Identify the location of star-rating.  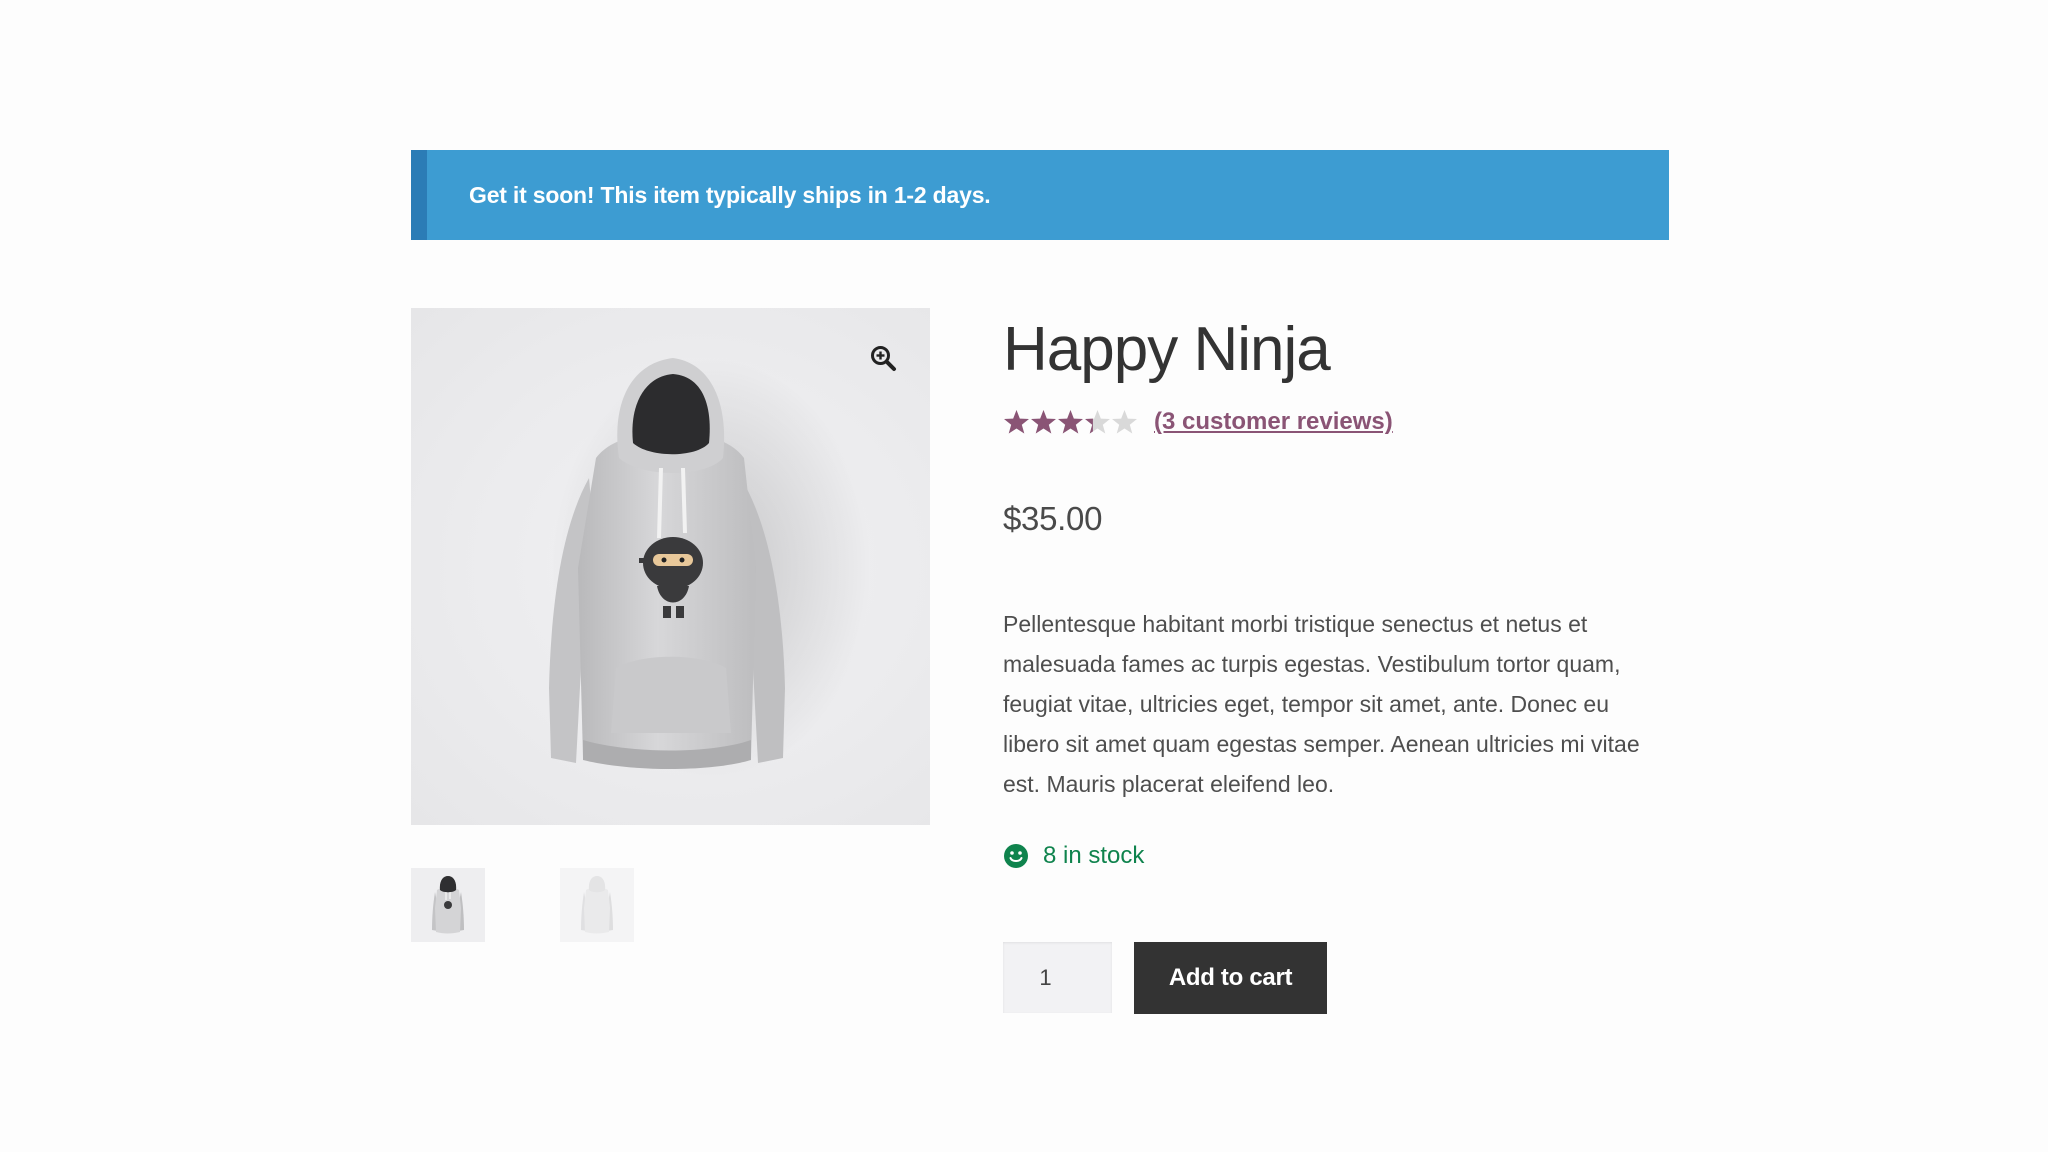
(1070, 422).